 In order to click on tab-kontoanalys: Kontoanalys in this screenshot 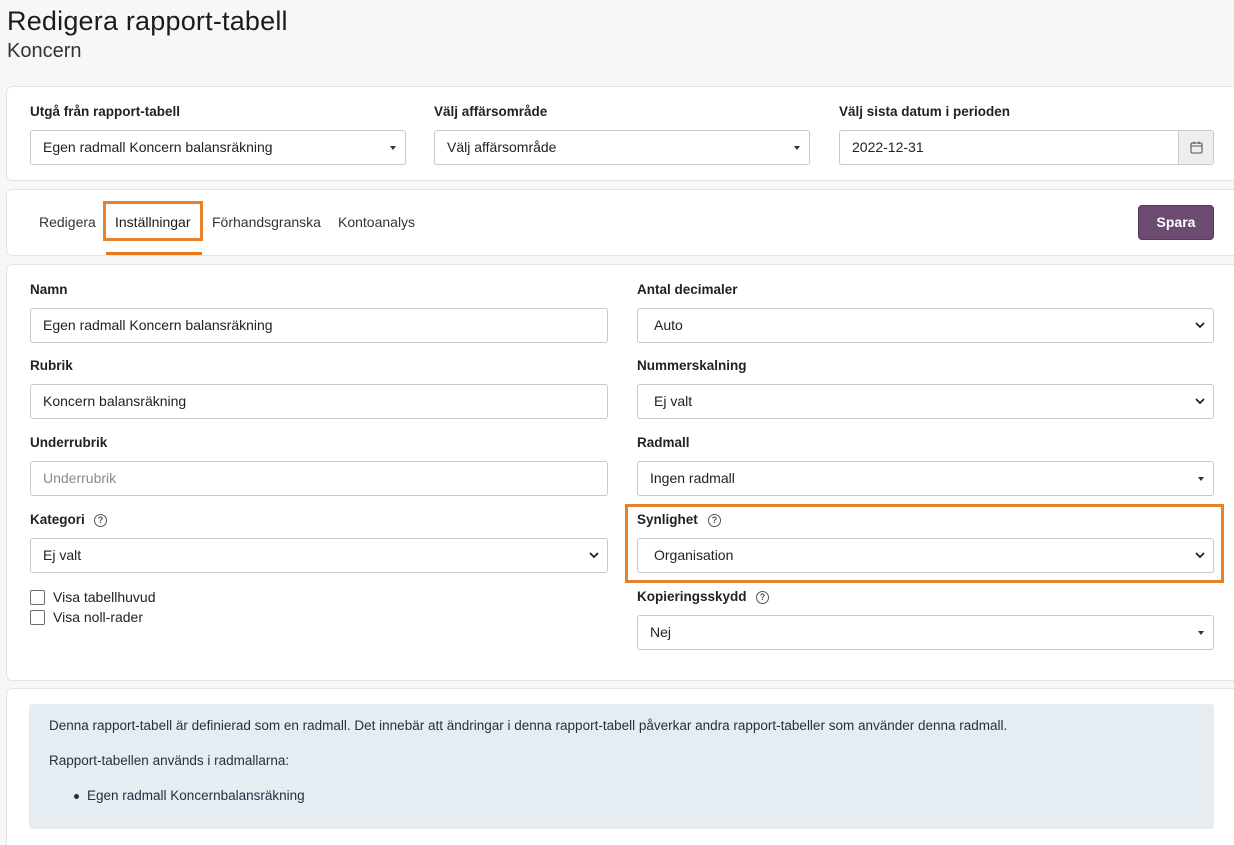, I will do `click(376, 222)`.